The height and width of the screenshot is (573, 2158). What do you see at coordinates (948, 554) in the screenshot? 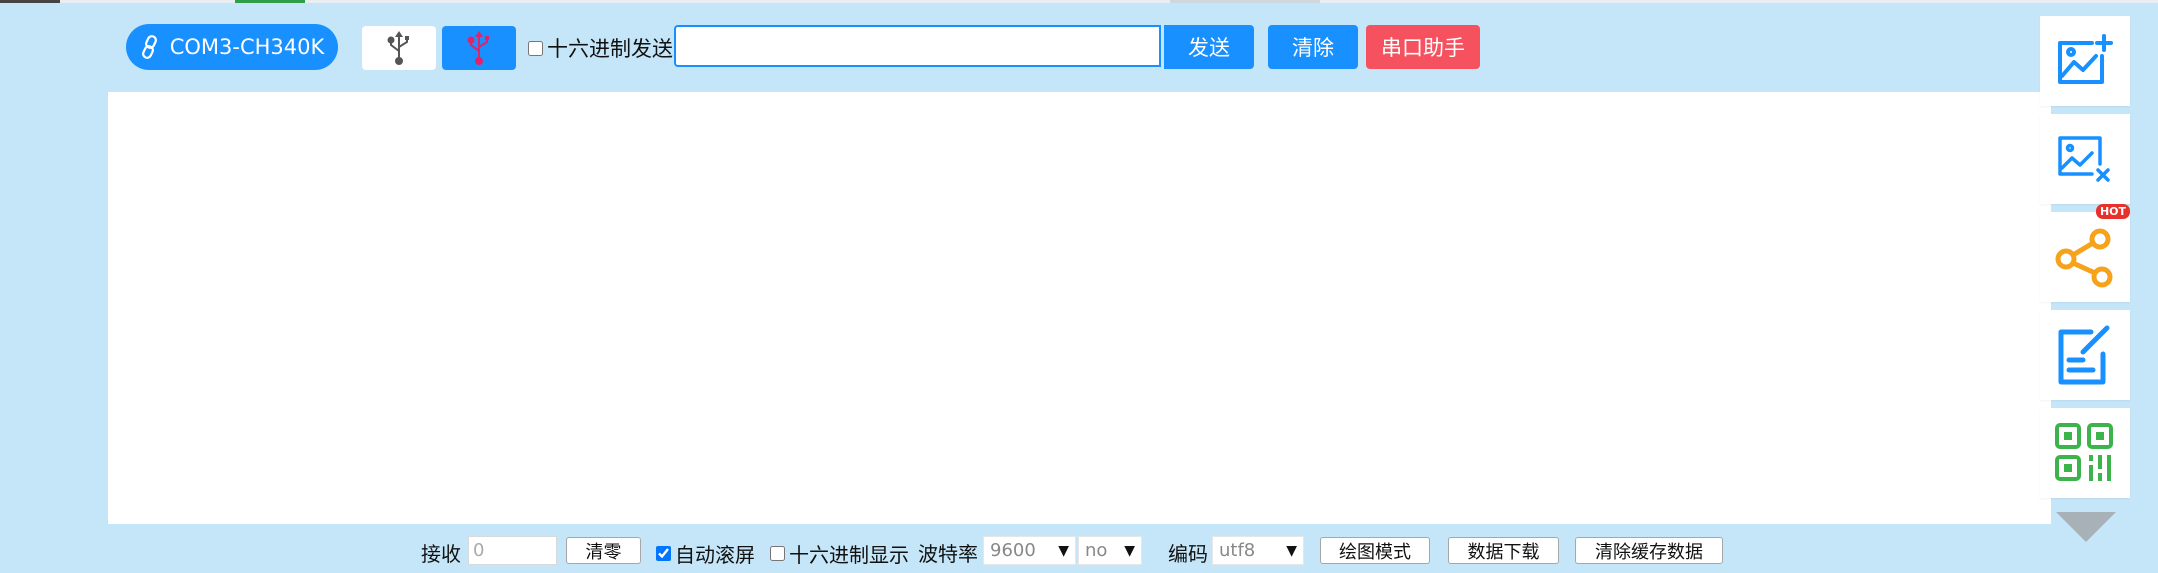
I see `baud-rate-label: 波特率` at bounding box center [948, 554].